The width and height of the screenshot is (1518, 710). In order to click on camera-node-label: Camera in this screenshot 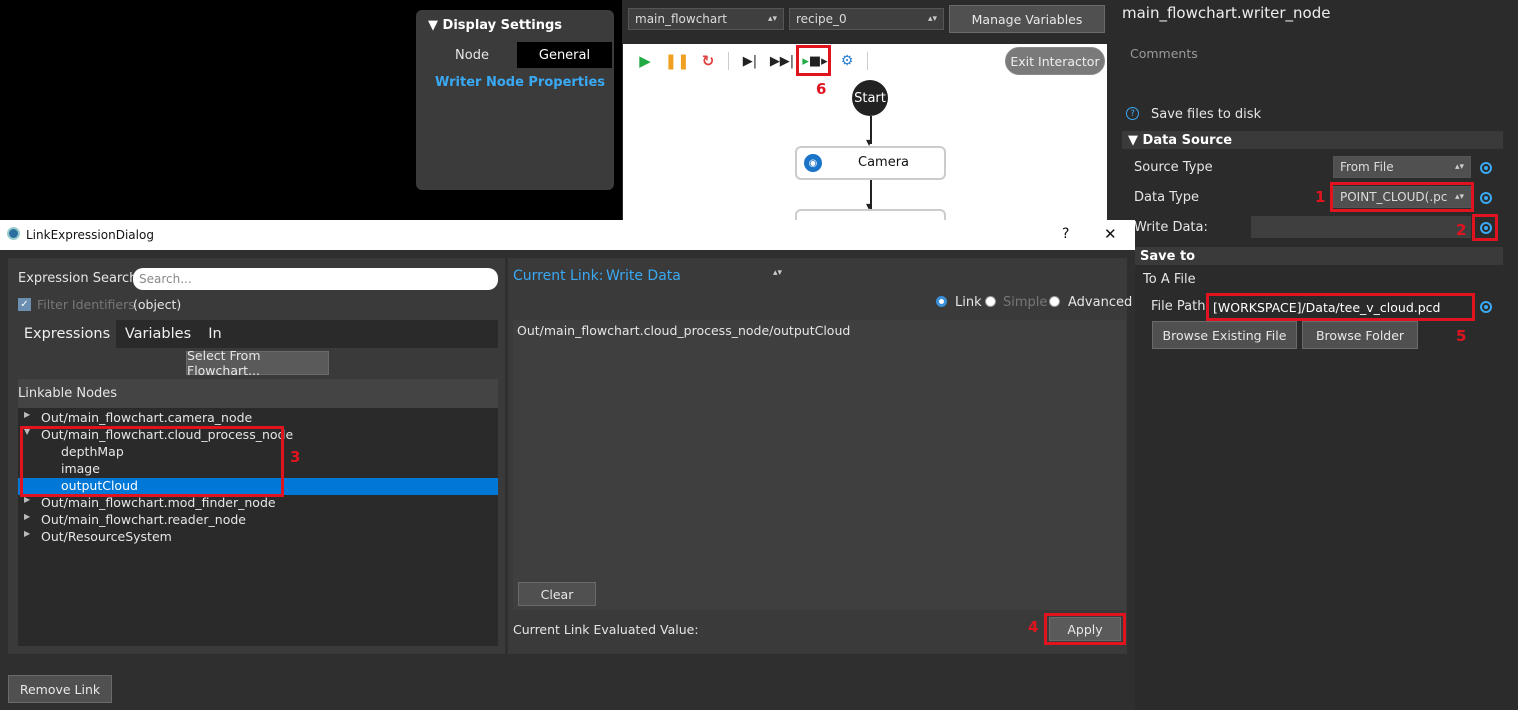, I will do `click(884, 162)`.